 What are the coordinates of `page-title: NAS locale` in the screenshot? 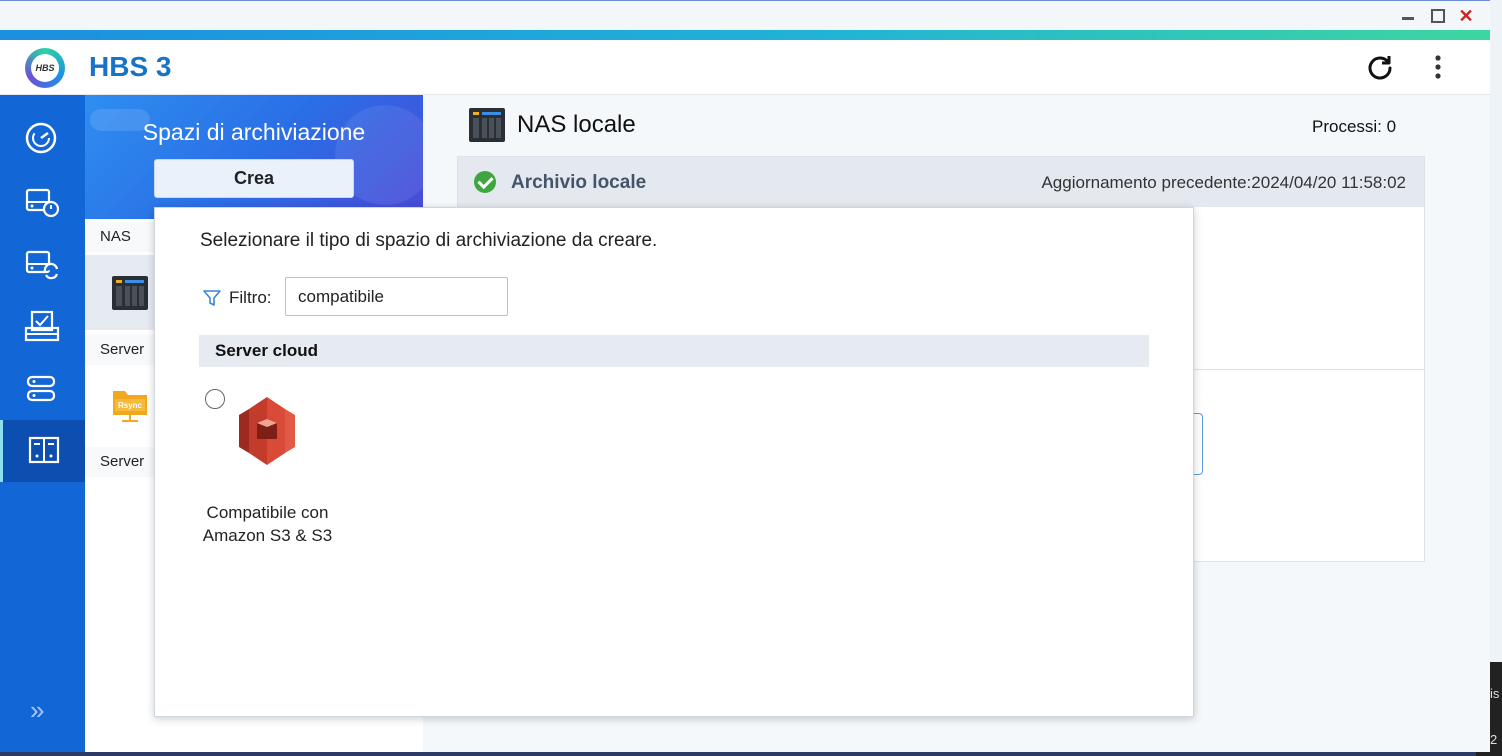 It's located at (576, 124).